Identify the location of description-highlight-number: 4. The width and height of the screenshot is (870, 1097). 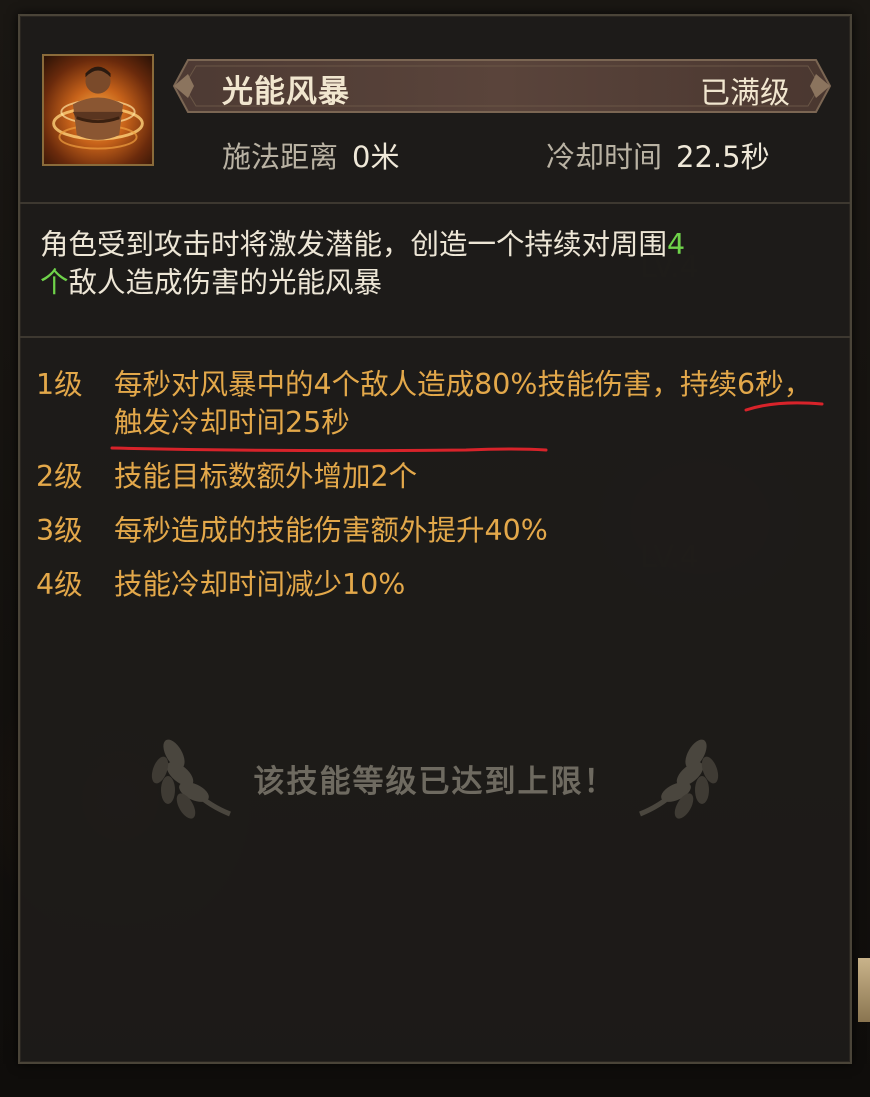
(676, 244).